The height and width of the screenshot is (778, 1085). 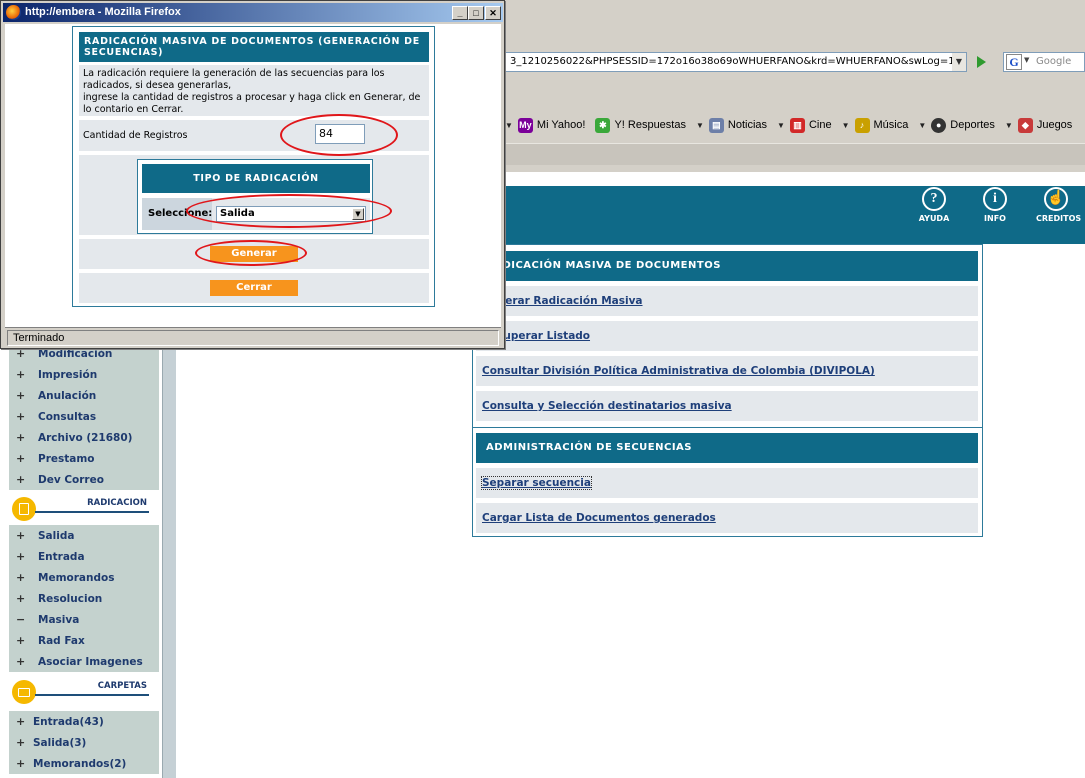 I want to click on bookmark-label: Música, so click(x=891, y=125).